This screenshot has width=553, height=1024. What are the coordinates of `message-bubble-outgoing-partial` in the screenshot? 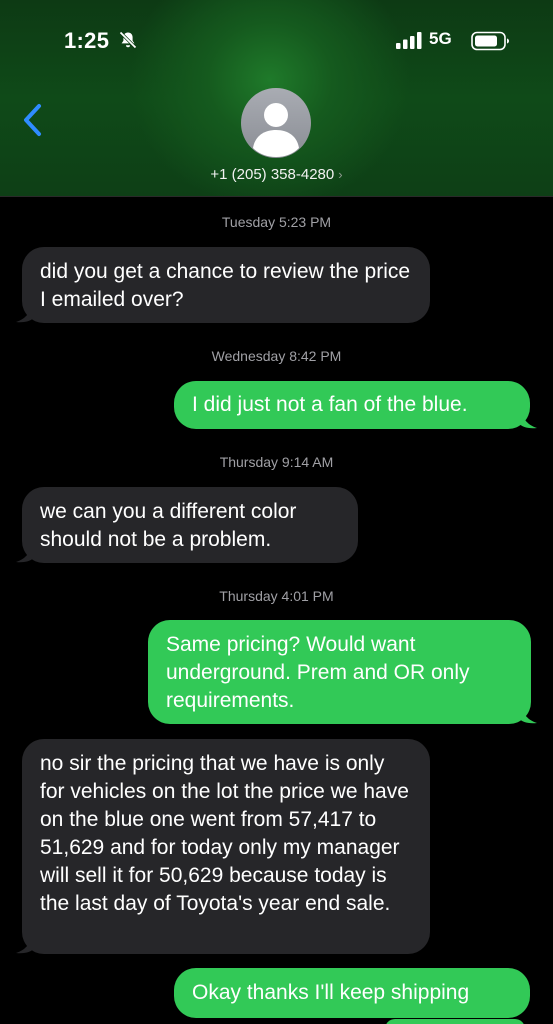 It's located at (455, 1021).